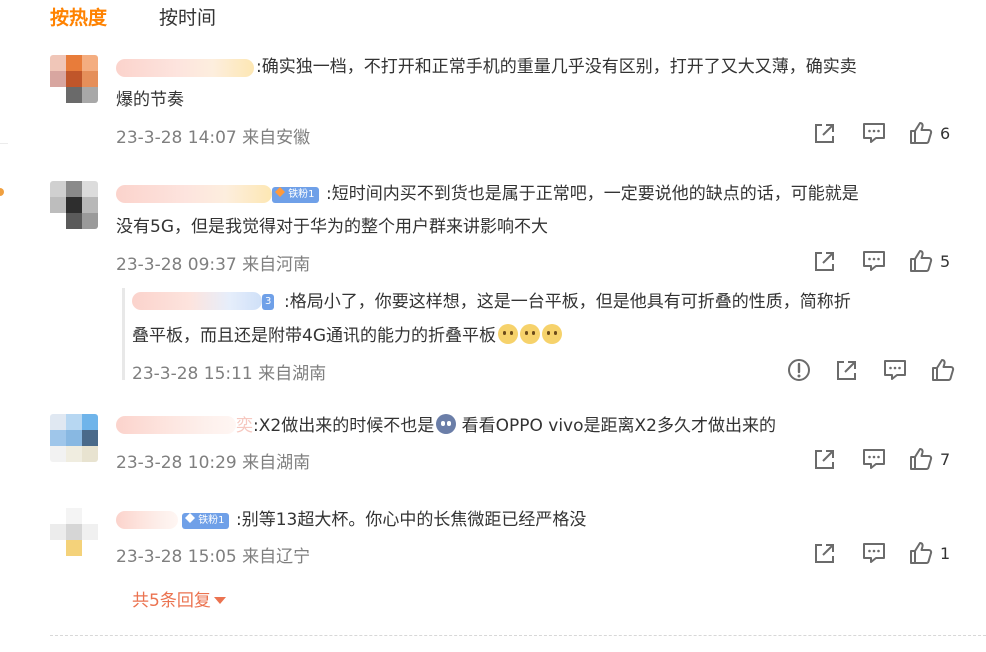 Image resolution: width=986 pixels, height=652 pixels. I want to click on comment-meta: 23-3-28 15:05 来自辽宁, so click(213, 557).